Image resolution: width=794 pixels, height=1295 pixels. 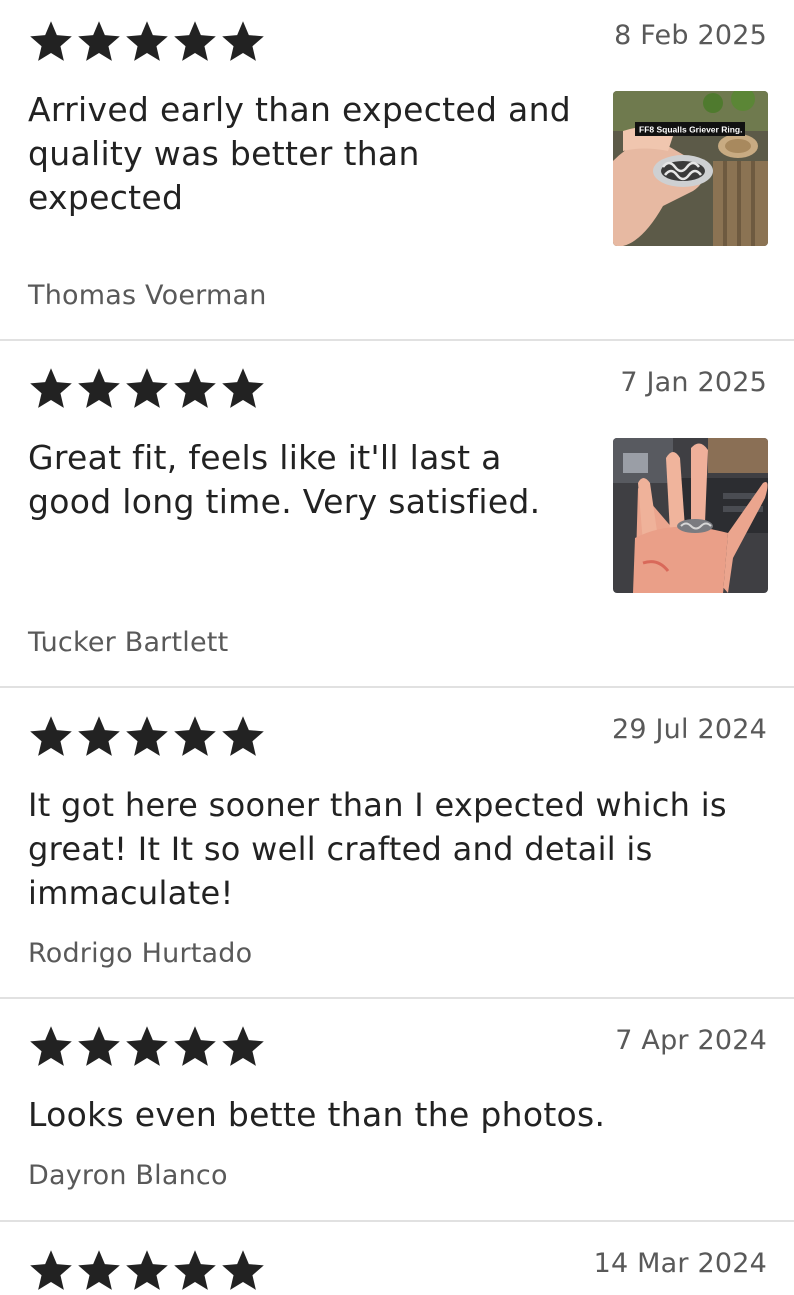 I want to click on review-date: 7 Apr 2024, so click(x=691, y=1040).